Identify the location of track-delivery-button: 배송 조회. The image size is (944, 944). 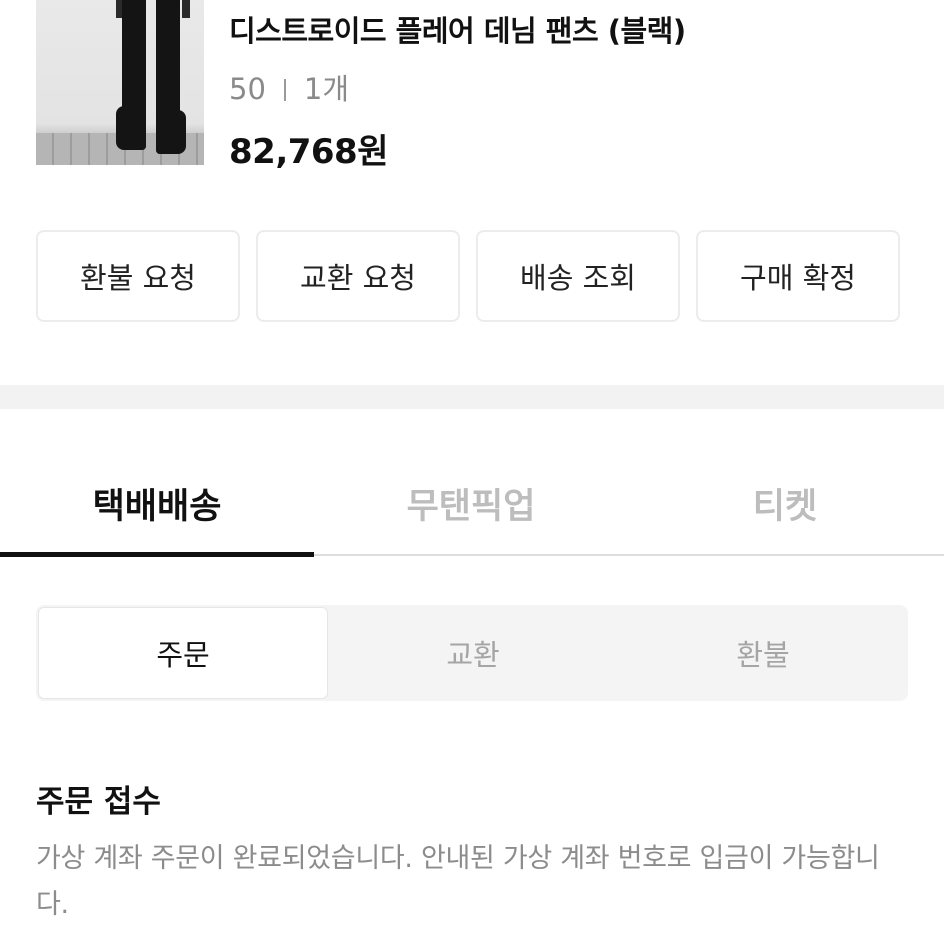
(578, 276).